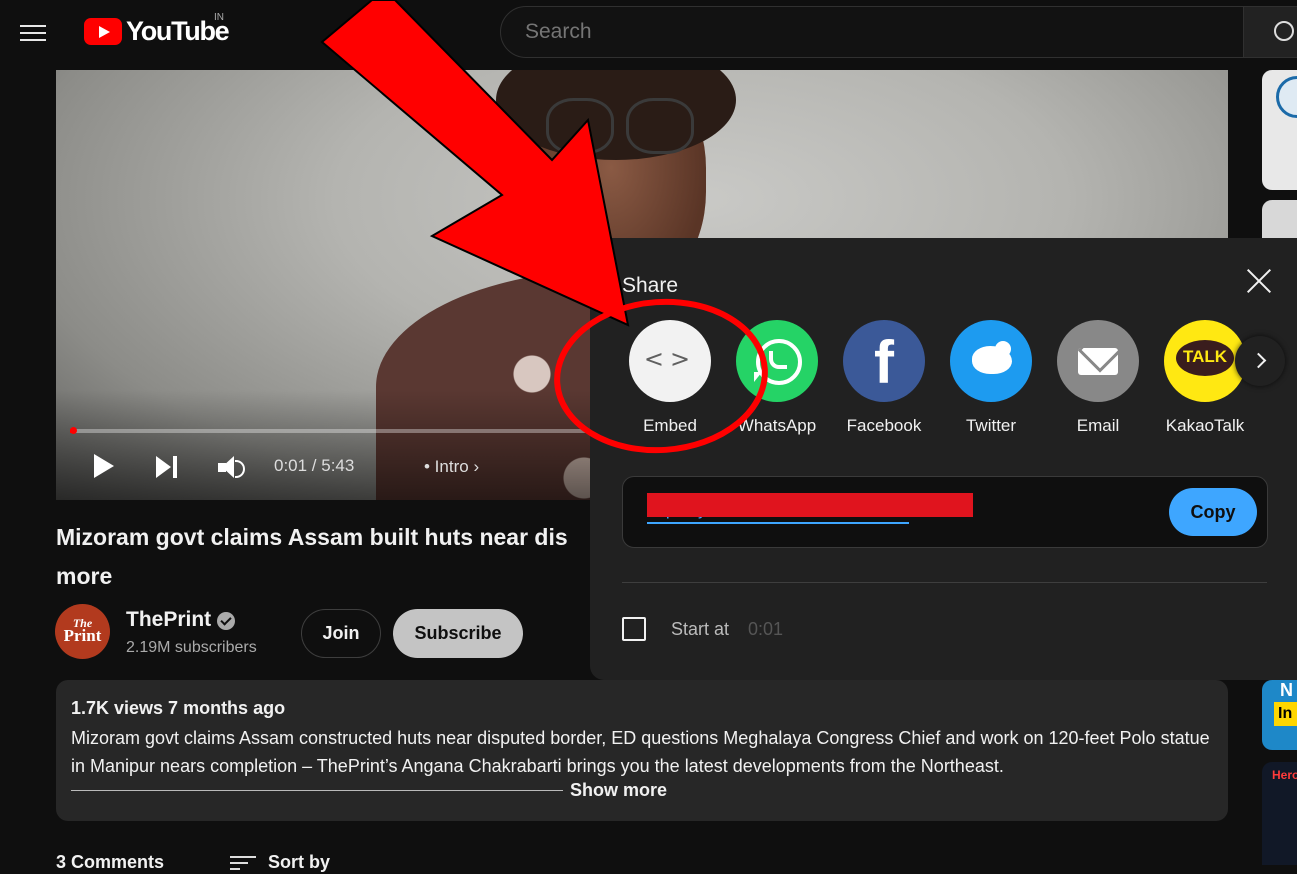  I want to click on comments-count: 3 Comments, so click(110, 862).